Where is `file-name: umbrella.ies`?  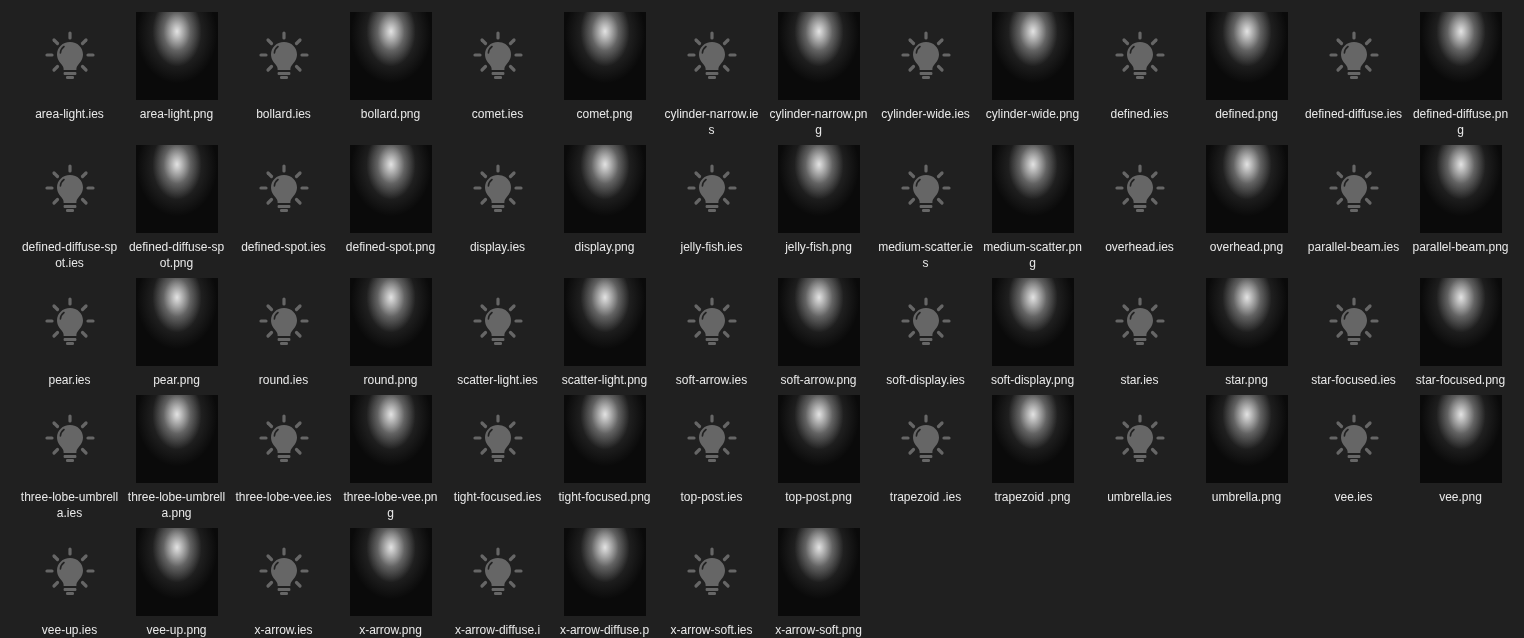 file-name: umbrella.ies is located at coordinates (1139, 497).